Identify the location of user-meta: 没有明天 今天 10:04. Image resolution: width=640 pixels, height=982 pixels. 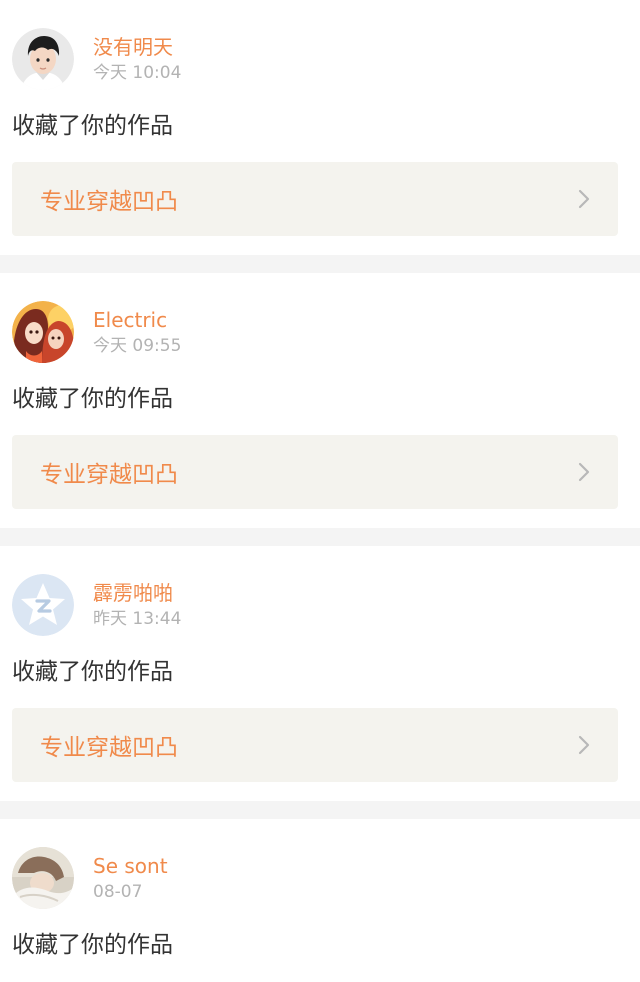
(137, 59).